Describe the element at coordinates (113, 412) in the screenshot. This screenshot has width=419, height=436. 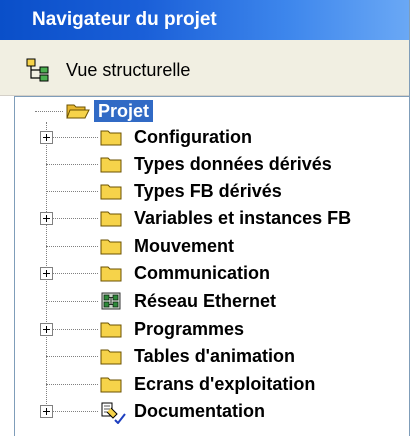
I see `documentation-icon` at that location.